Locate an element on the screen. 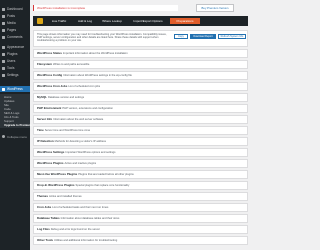 The width and height of the screenshot is (320, 250). row-desc: Active and inactive plugins is located at coordinates (80, 163).